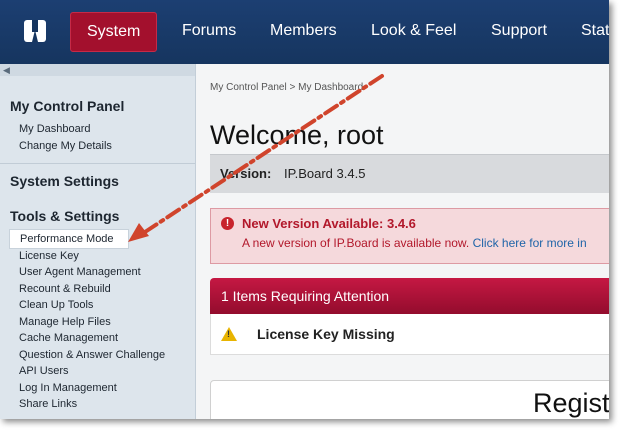 This screenshot has height=432, width=624. Describe the element at coordinates (6, 70) in the screenshot. I see `collapse-arrow-icon: ◀` at that location.